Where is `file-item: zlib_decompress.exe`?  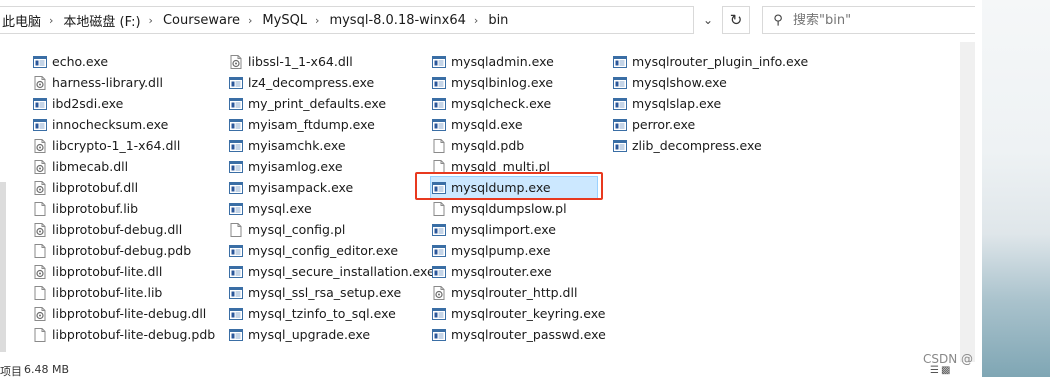
file-item: zlib_decompress.exe is located at coordinates (710, 145).